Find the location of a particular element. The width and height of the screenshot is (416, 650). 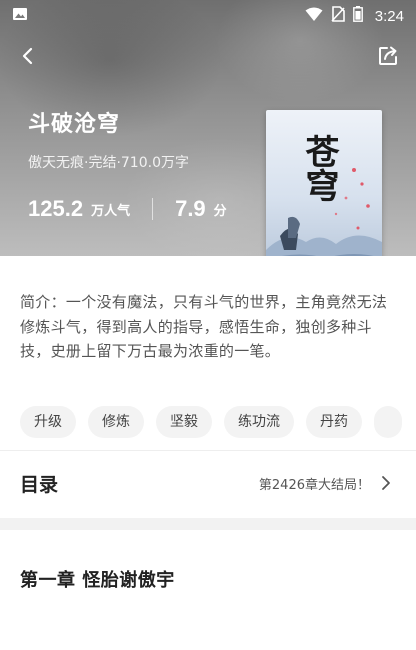

no-sim-icon is located at coordinates (338, 16).